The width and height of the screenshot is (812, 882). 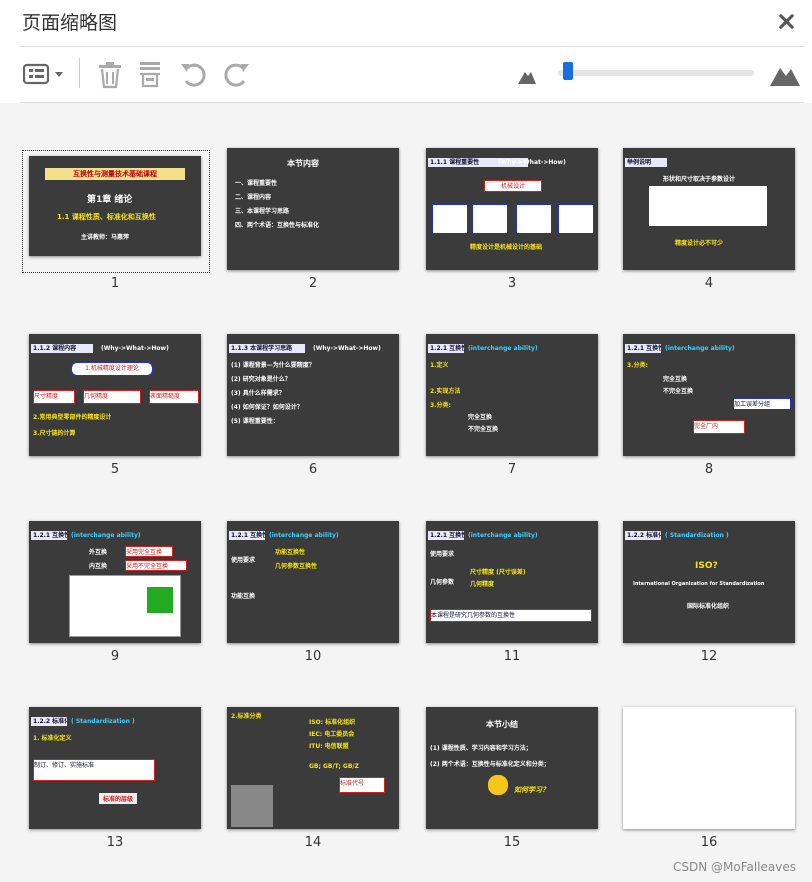 I want to click on zoom-in-mountain-icon, so click(x=785, y=74).